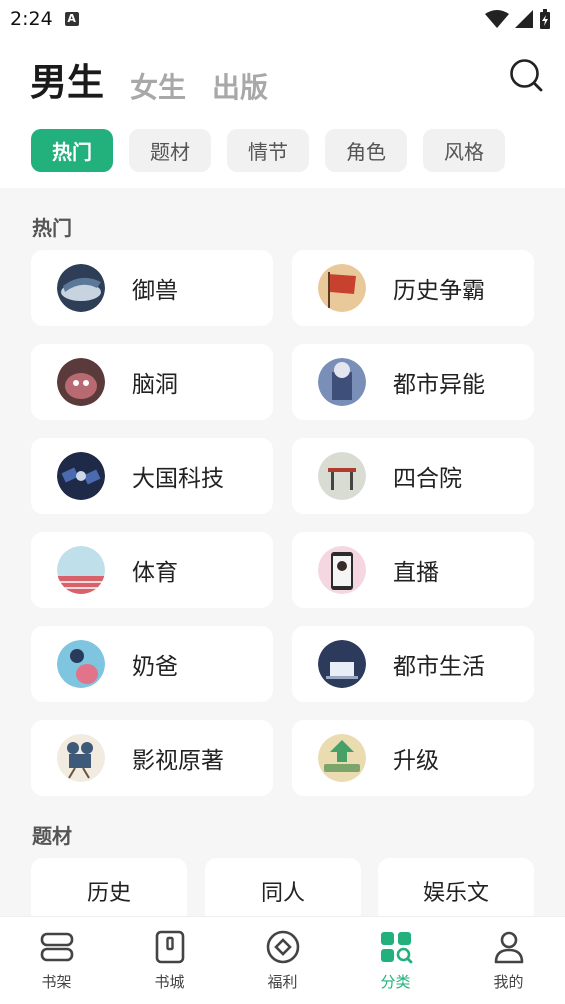 The height and width of the screenshot is (1004, 565). Describe the element at coordinates (524, 19) in the screenshot. I see `signal-icon` at that location.